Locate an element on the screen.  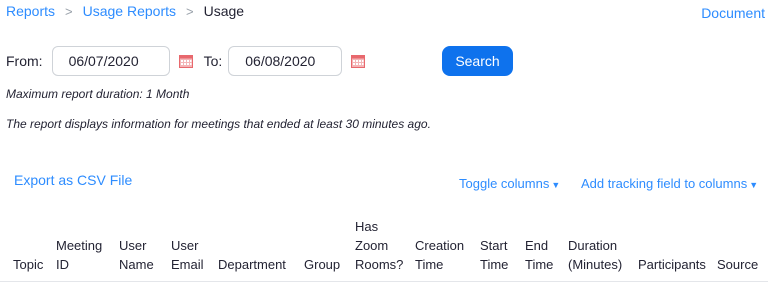
column-label: Meeting is located at coordinates (79, 245).